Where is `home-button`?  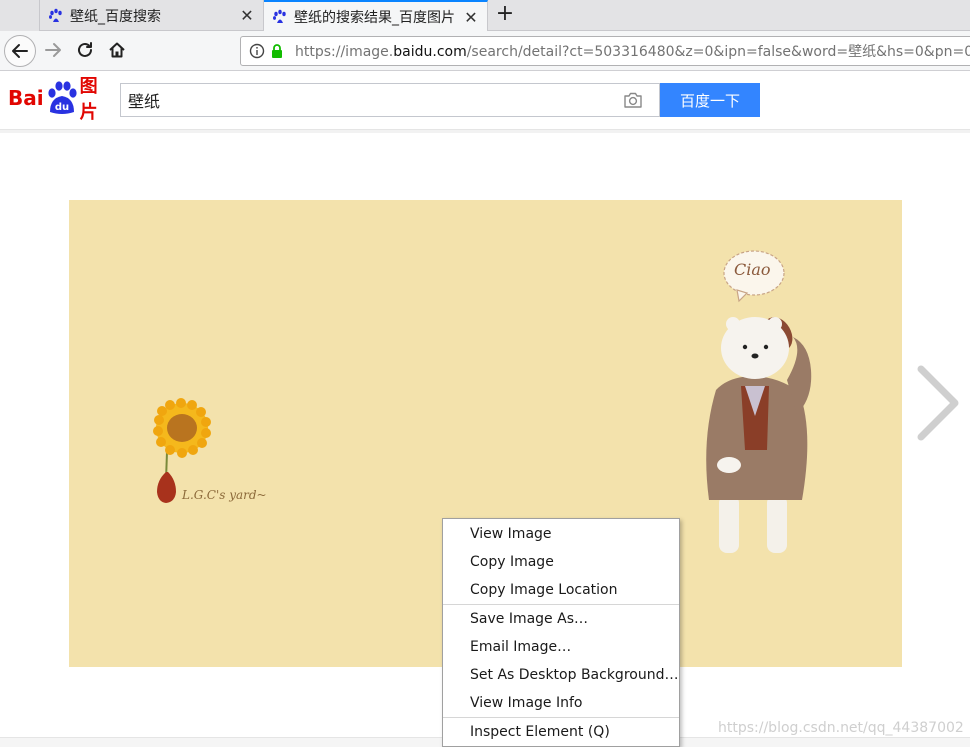 home-button is located at coordinates (117, 50).